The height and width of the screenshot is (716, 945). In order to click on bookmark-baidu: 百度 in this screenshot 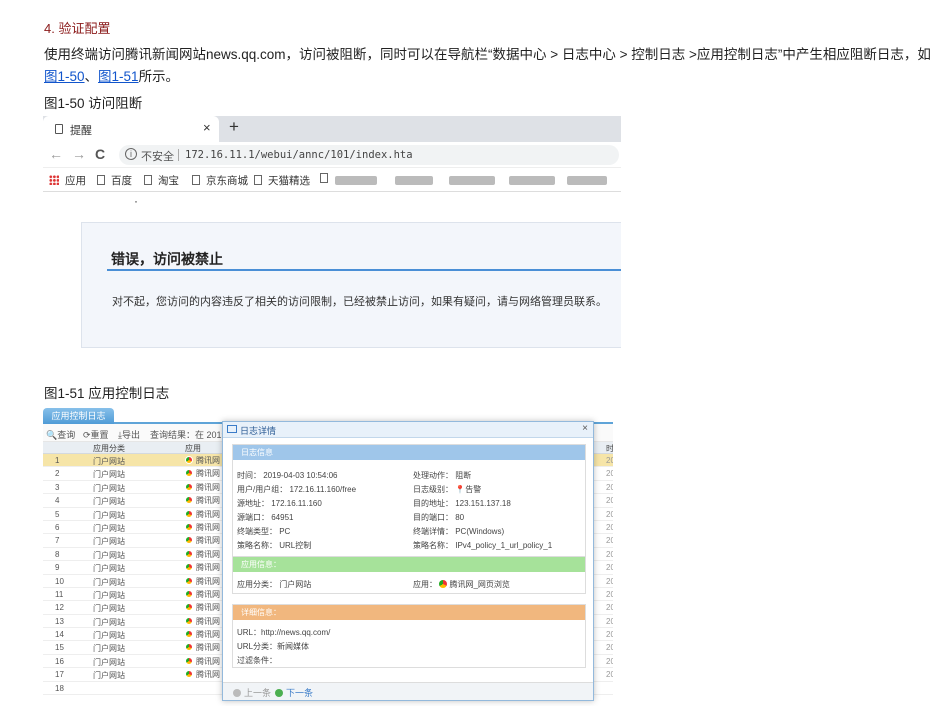, I will do `click(114, 180)`.